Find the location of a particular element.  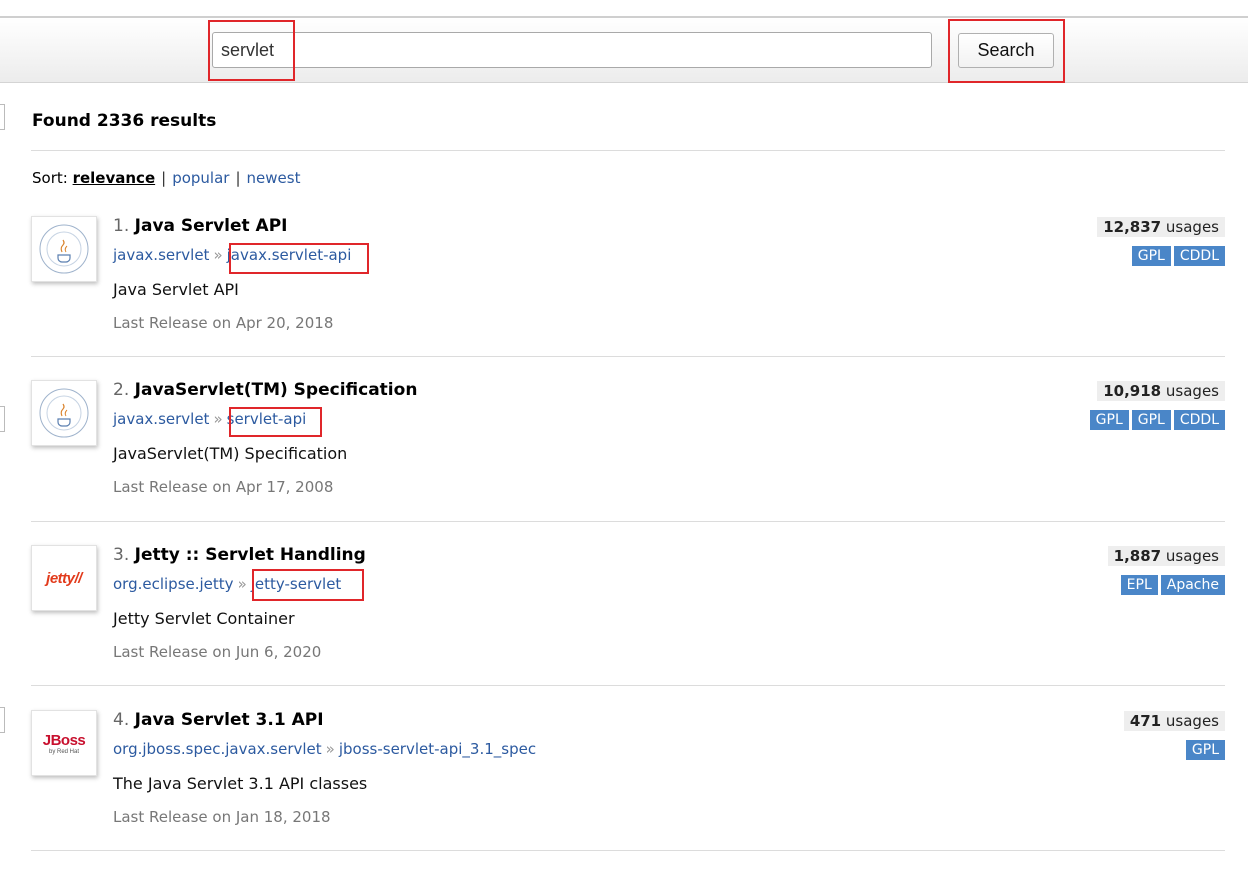

group-link: org.jboss.spec.javax.servlet is located at coordinates (217, 749).